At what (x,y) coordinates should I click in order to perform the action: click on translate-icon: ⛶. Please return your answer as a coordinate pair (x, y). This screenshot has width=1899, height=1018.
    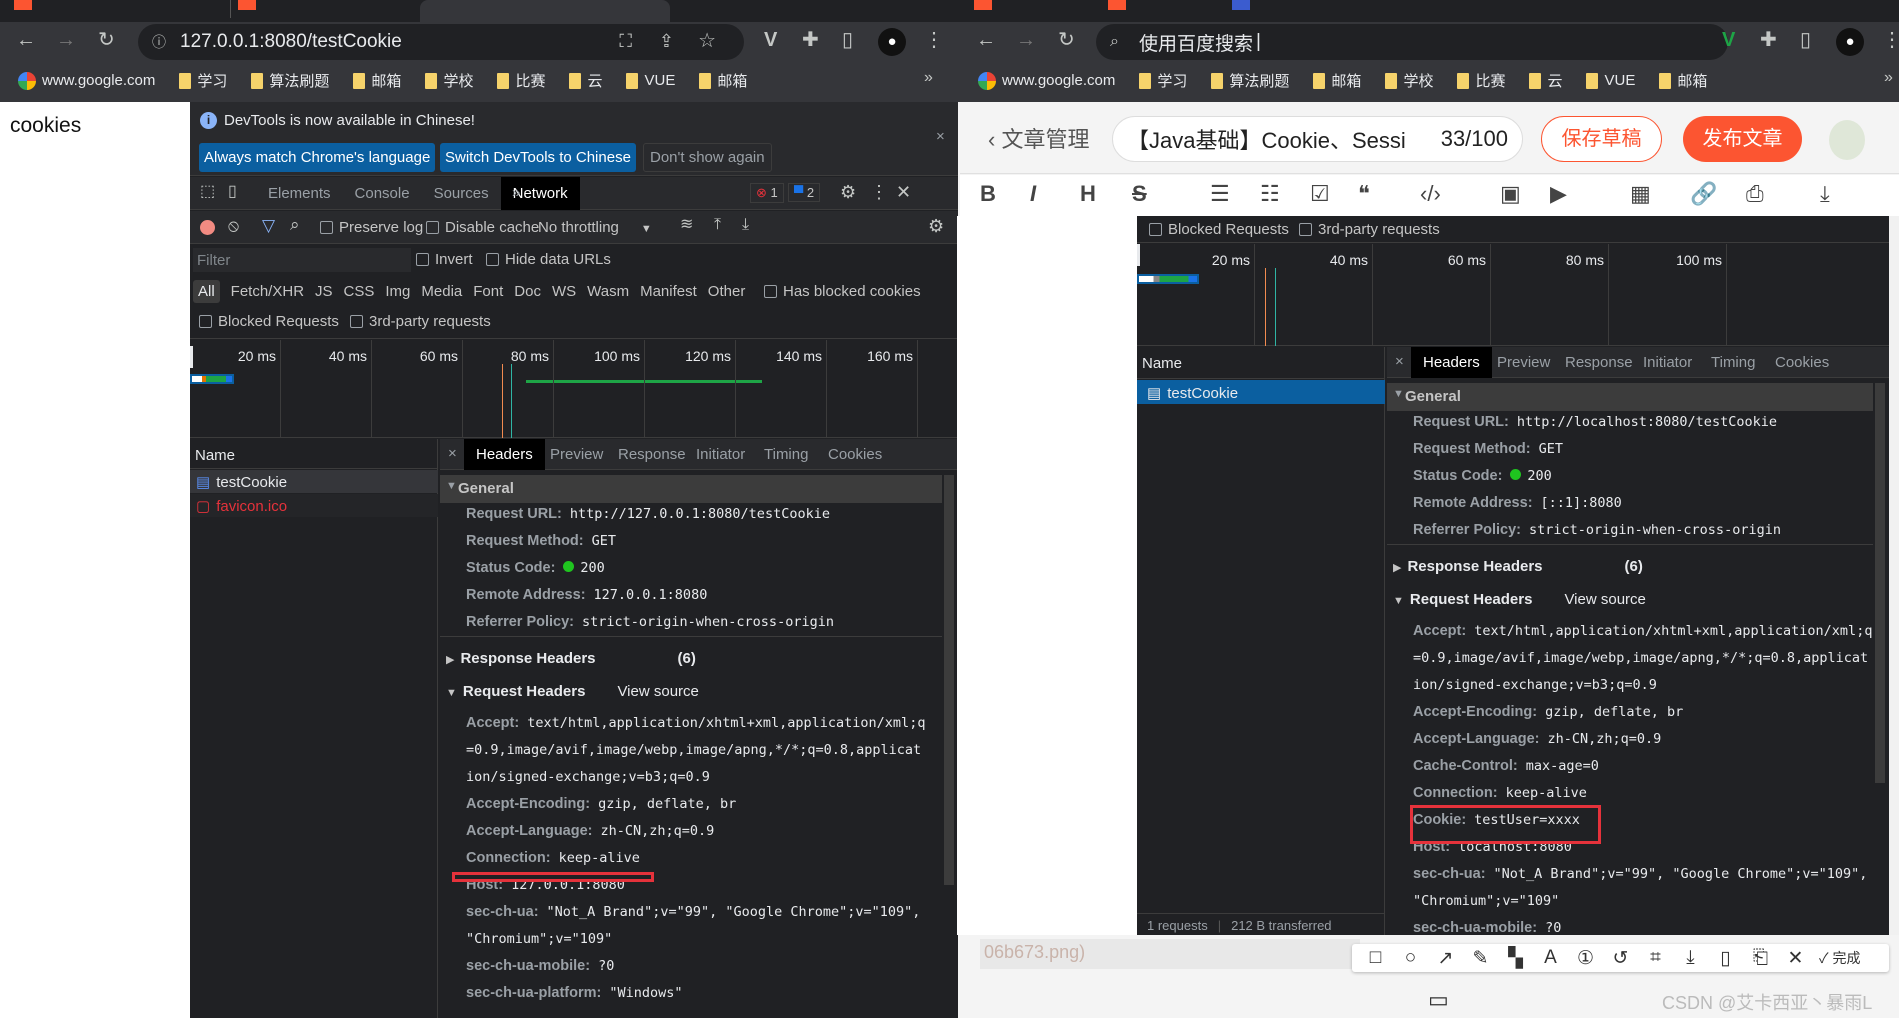
    Looking at the image, I should click on (625, 41).